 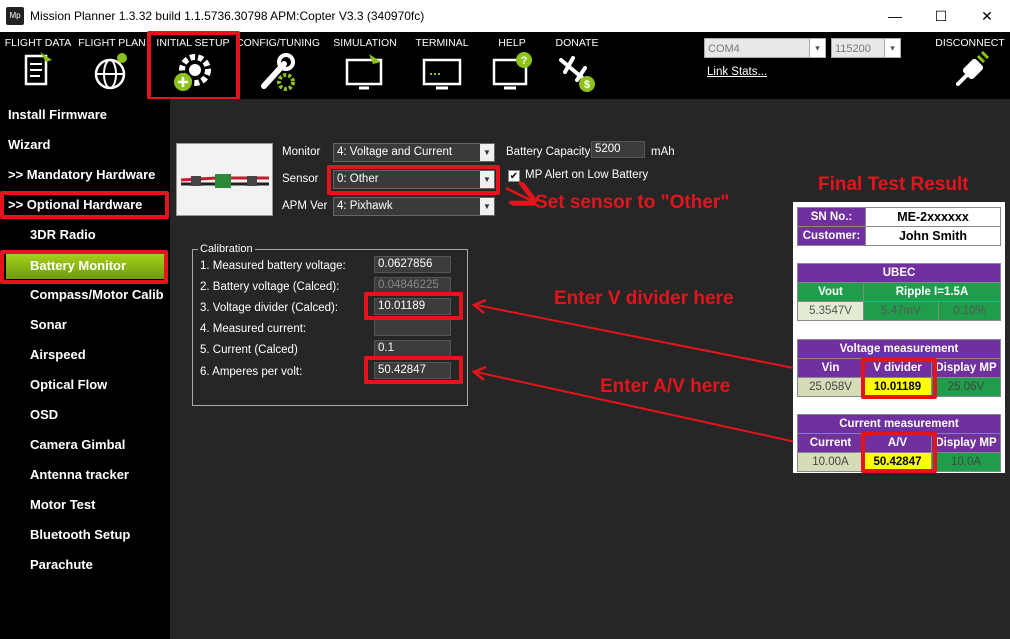 What do you see at coordinates (830, 443) in the screenshot?
I see `current-header: Current` at bounding box center [830, 443].